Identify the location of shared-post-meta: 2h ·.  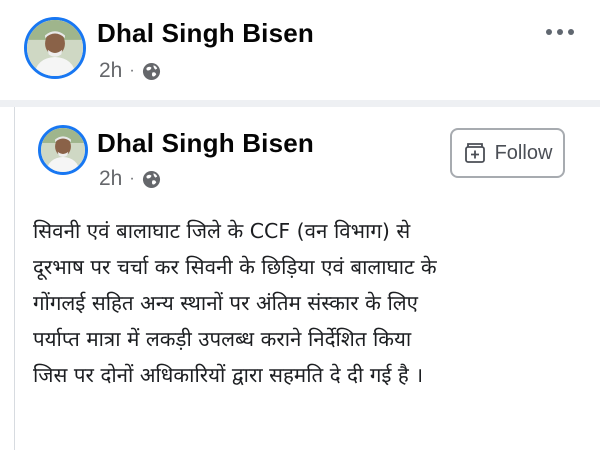
(130, 179).